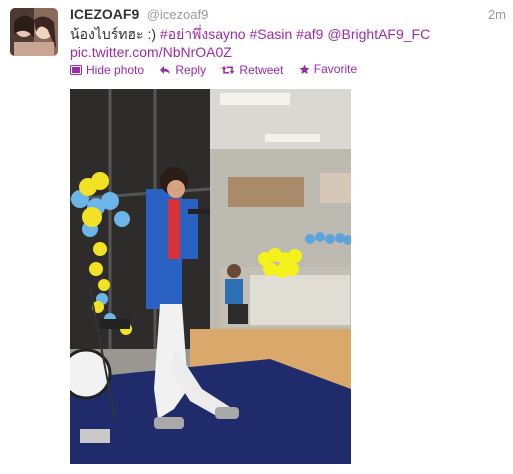 Image resolution: width=513 pixels, height=474 pixels. Describe the element at coordinates (261, 69) in the screenshot. I see `retweet-label: Retweet` at that location.